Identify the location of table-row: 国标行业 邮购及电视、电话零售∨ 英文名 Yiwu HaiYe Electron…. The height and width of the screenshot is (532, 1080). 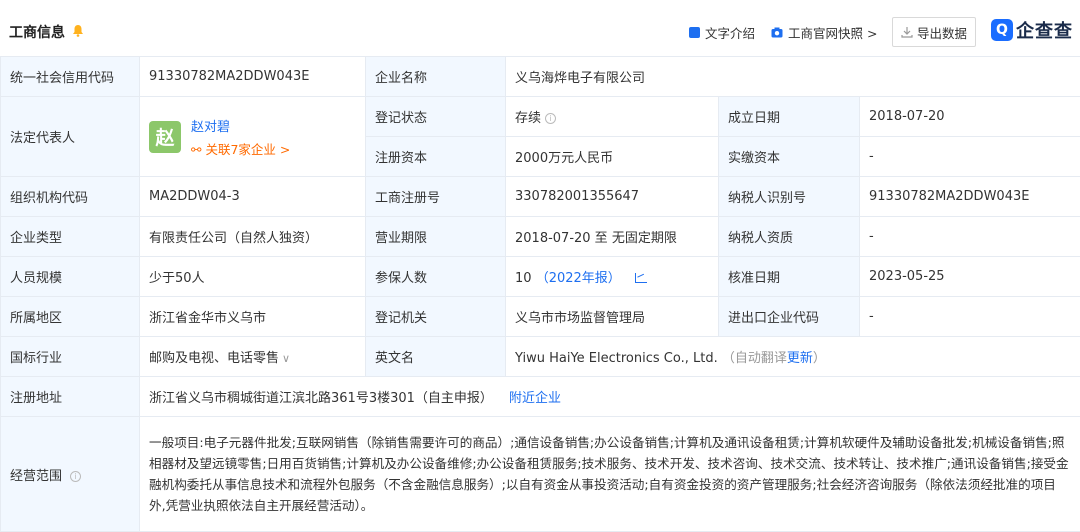
(540, 357).